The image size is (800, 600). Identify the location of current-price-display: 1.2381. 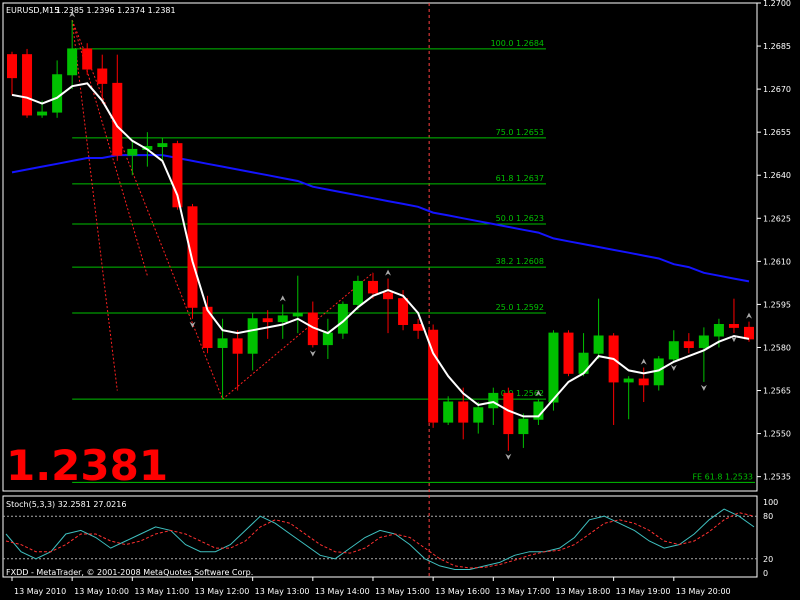
(87, 465).